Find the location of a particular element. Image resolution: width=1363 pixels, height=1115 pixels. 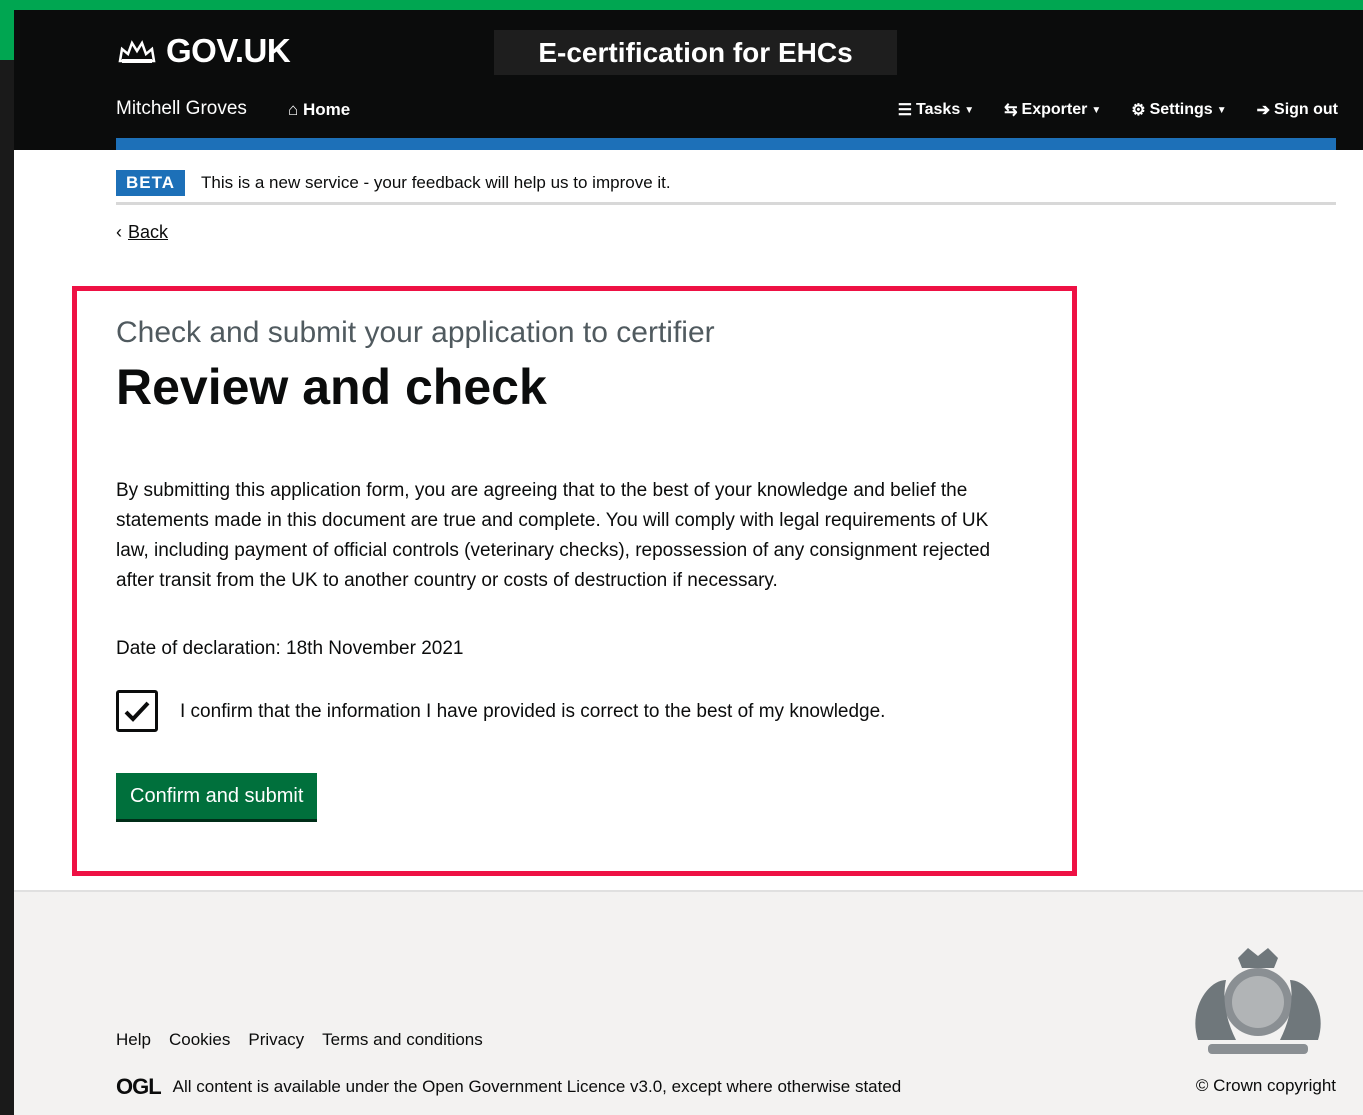

back-link: Back is located at coordinates (148, 232).